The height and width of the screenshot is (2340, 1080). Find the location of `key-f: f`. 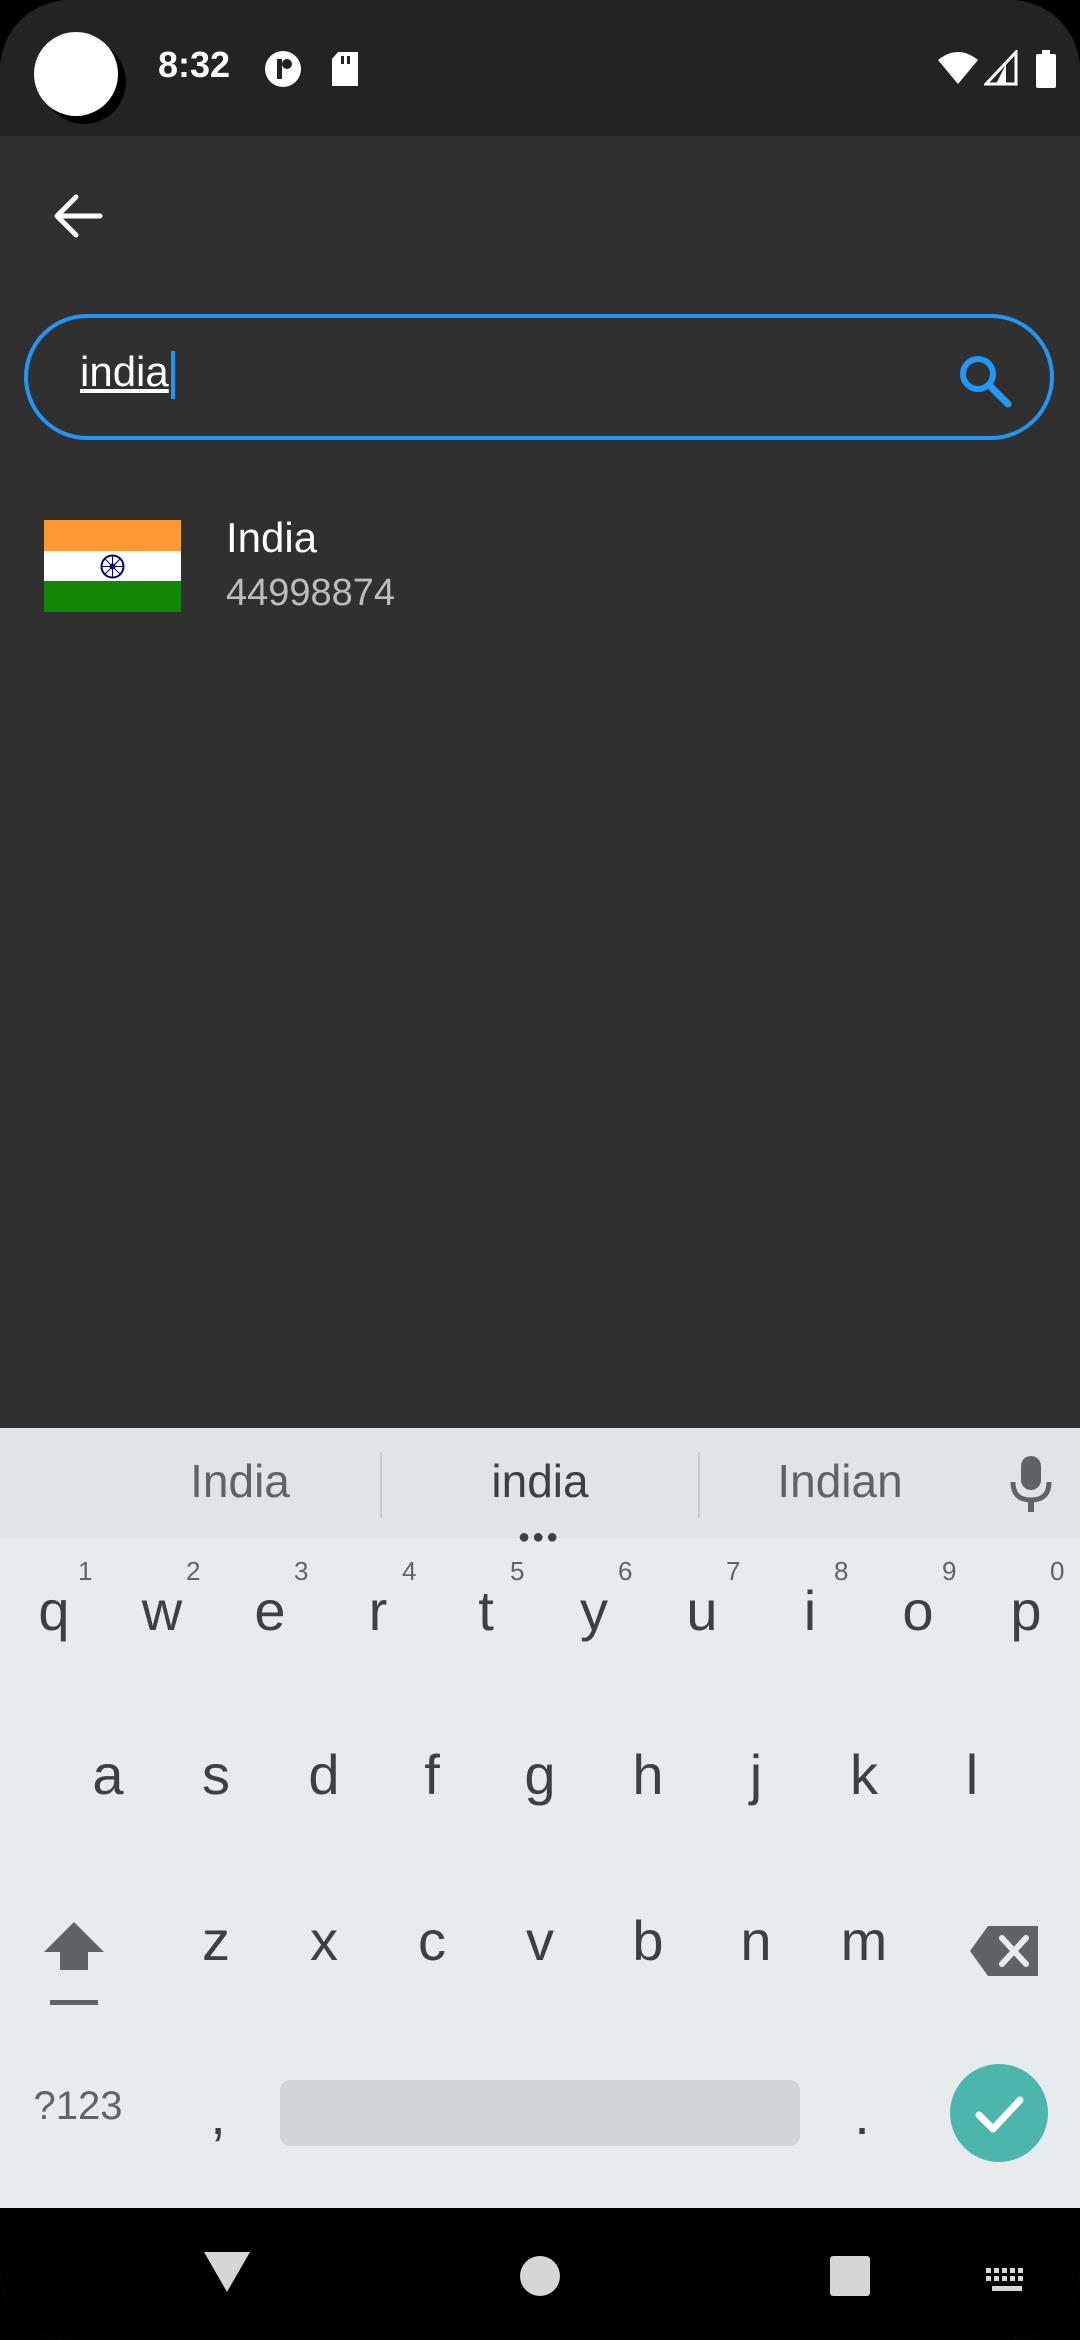

key-f: f is located at coordinates (432, 1774).